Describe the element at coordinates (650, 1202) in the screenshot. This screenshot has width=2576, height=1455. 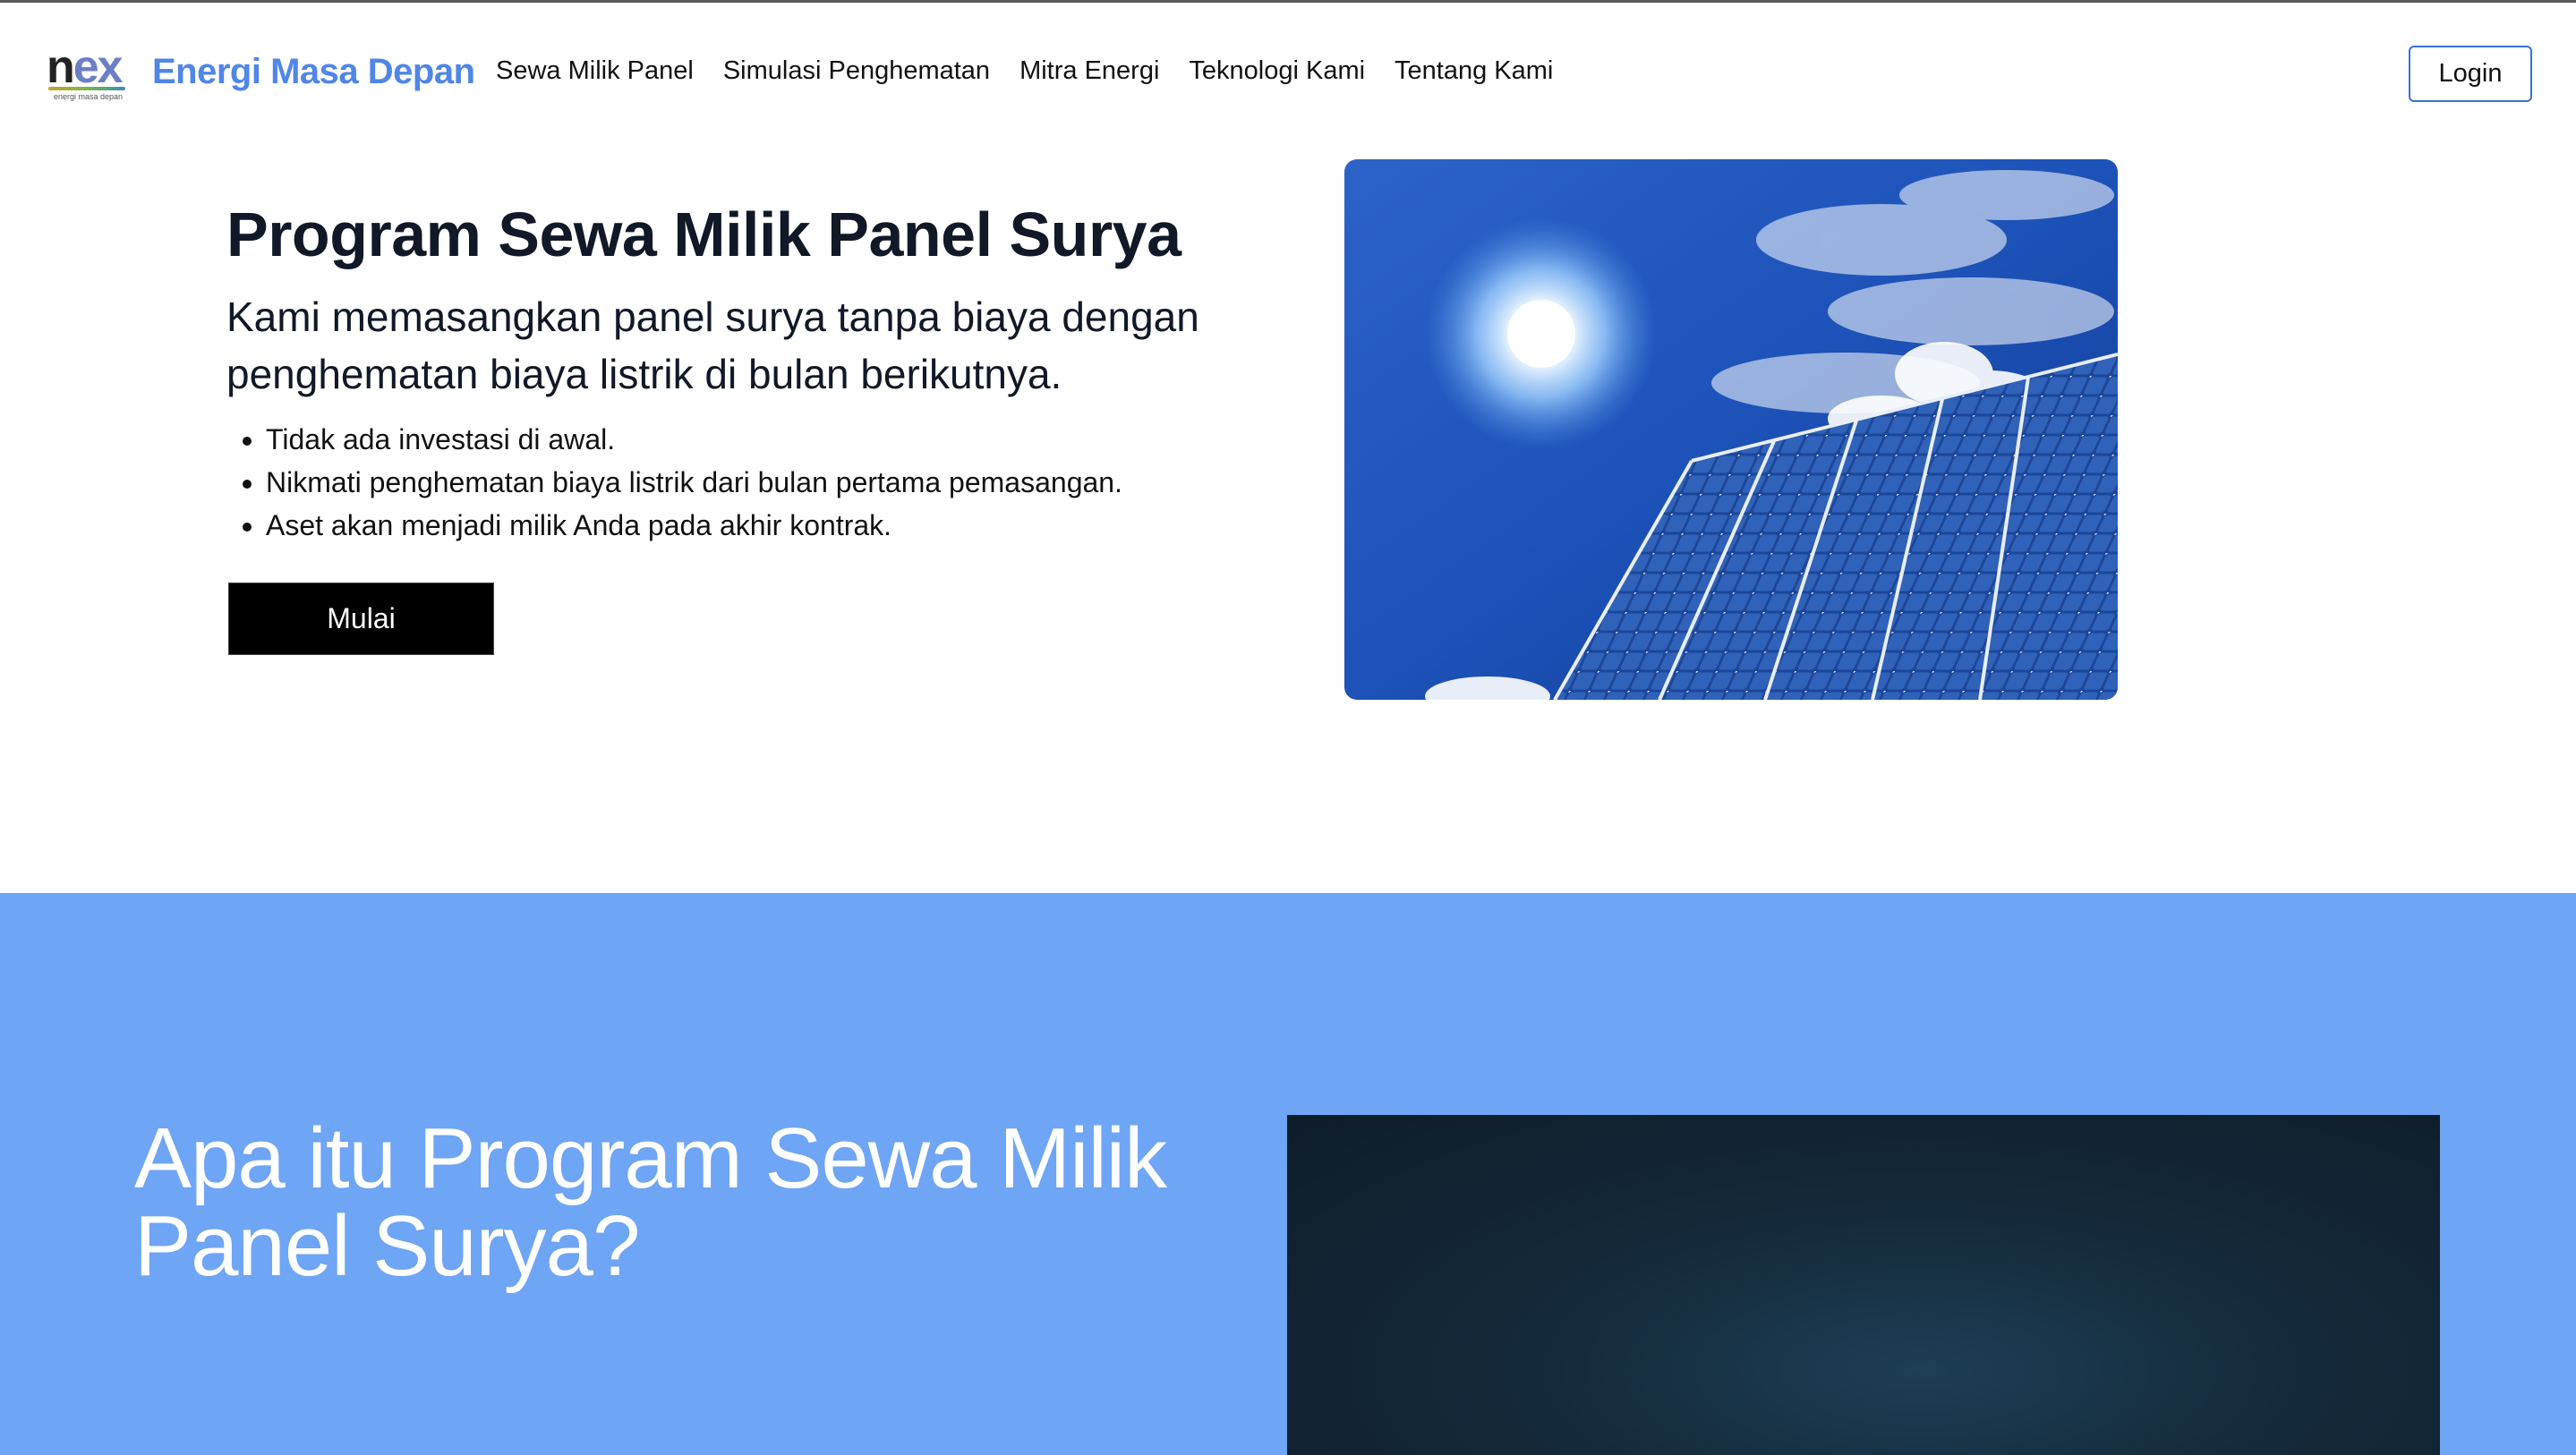
I see `section-title: Apa itu Program Sewa Milik Panel Surya?` at that location.